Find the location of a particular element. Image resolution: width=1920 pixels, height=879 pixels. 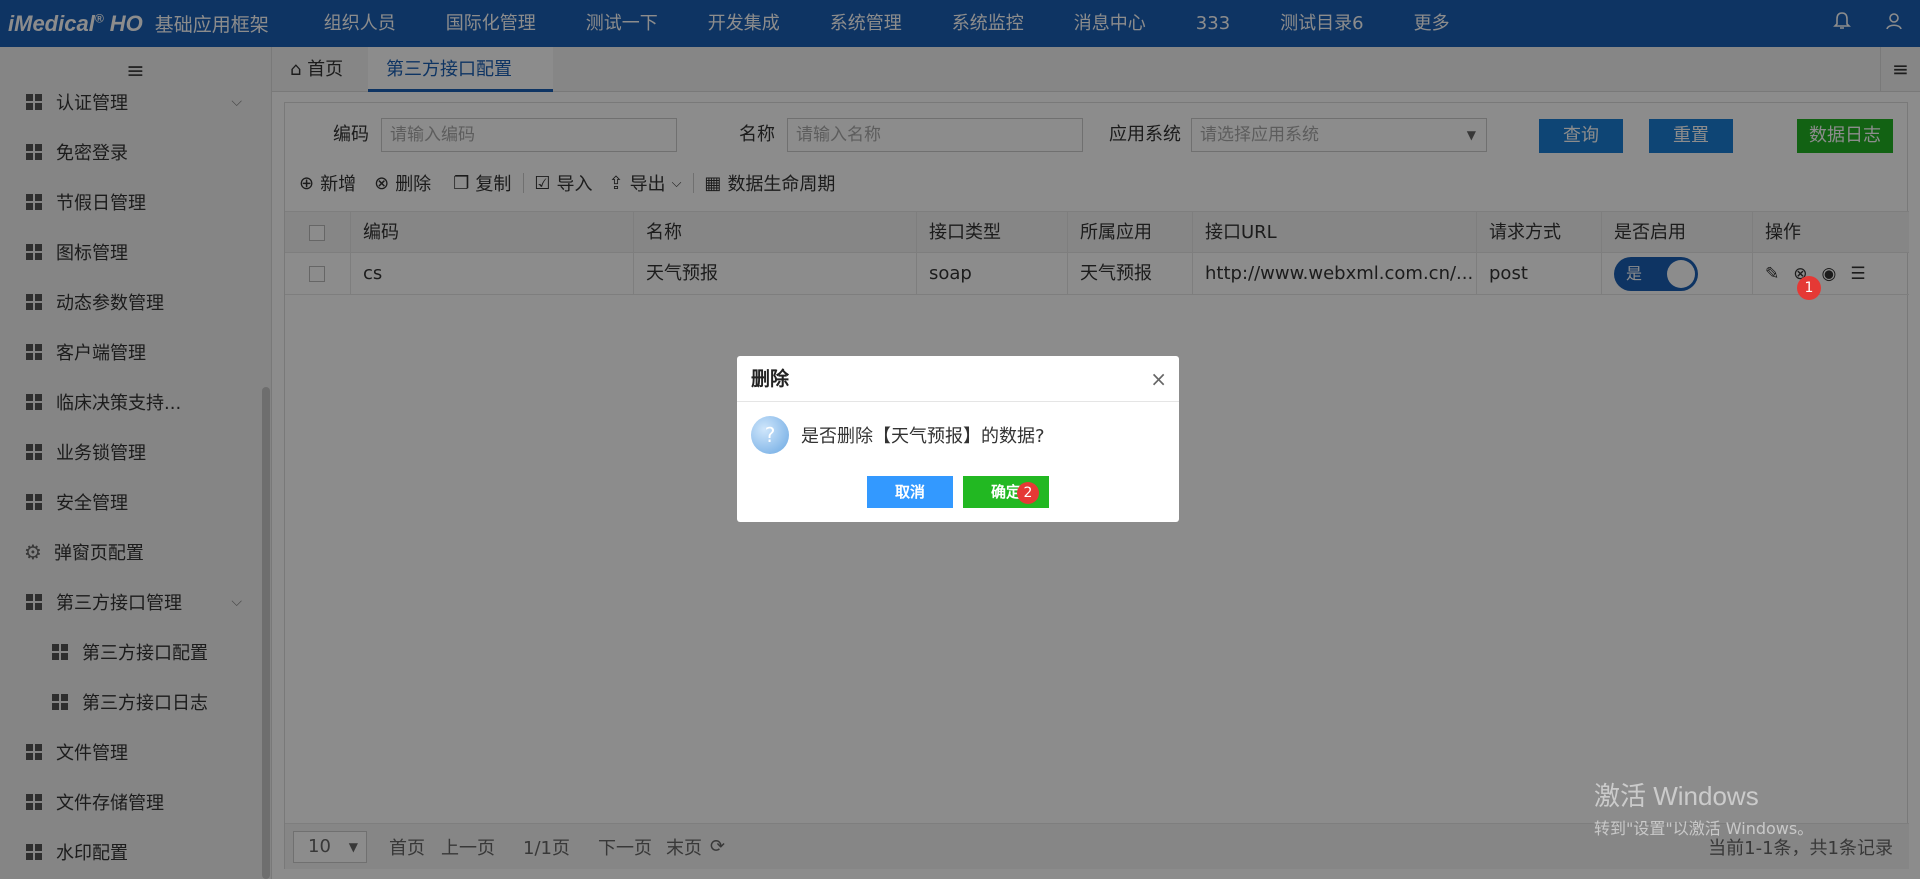

windows-activation-watermark: 激活 Windows 转到"设置"以激活 Windows。 is located at coordinates (1703, 807).